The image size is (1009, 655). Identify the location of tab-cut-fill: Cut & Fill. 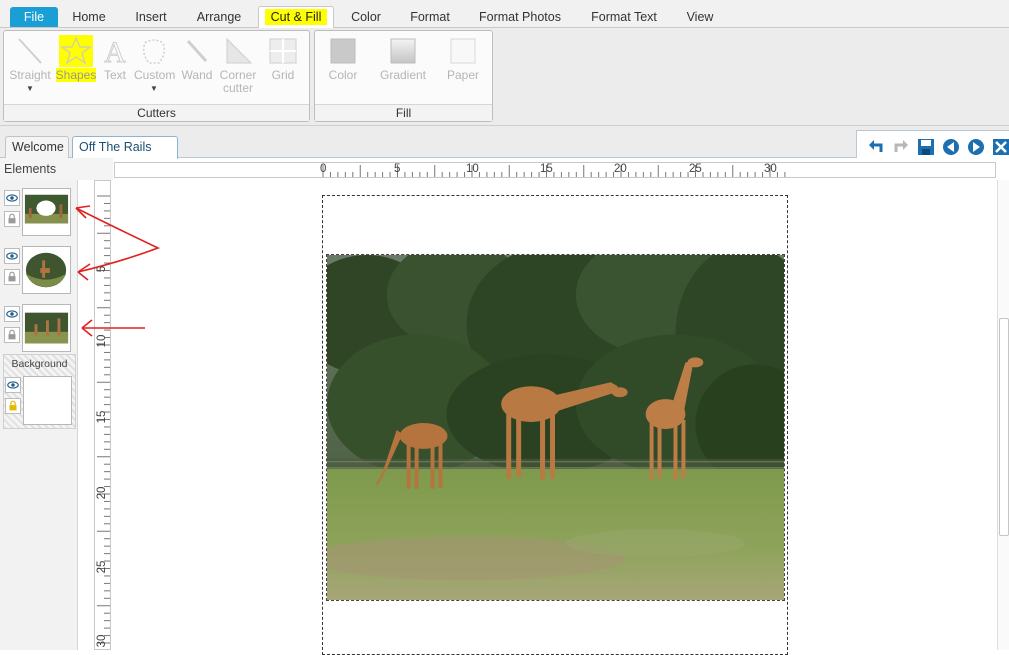
(296, 17).